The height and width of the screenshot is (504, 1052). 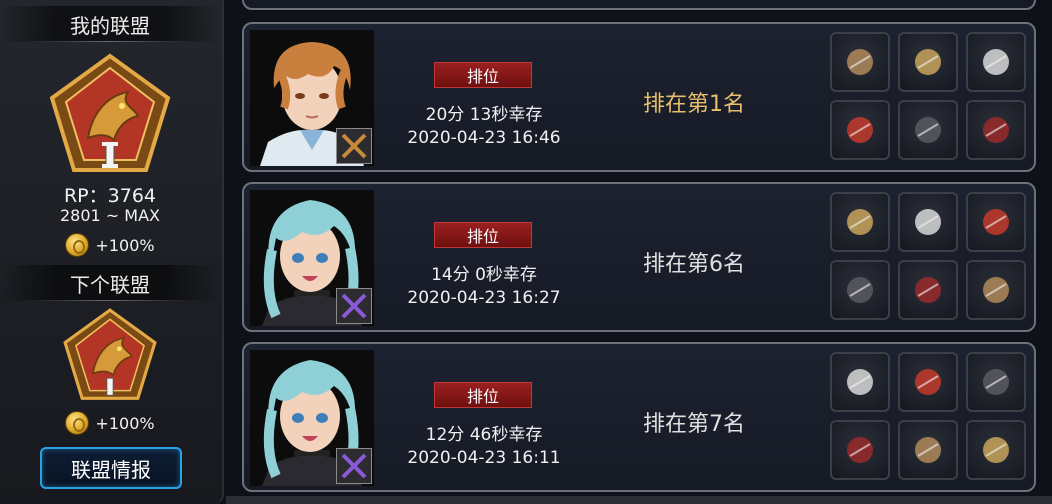 What do you see at coordinates (484, 115) in the screenshot?
I see `survival-time: 20分 13秒幸存` at bounding box center [484, 115].